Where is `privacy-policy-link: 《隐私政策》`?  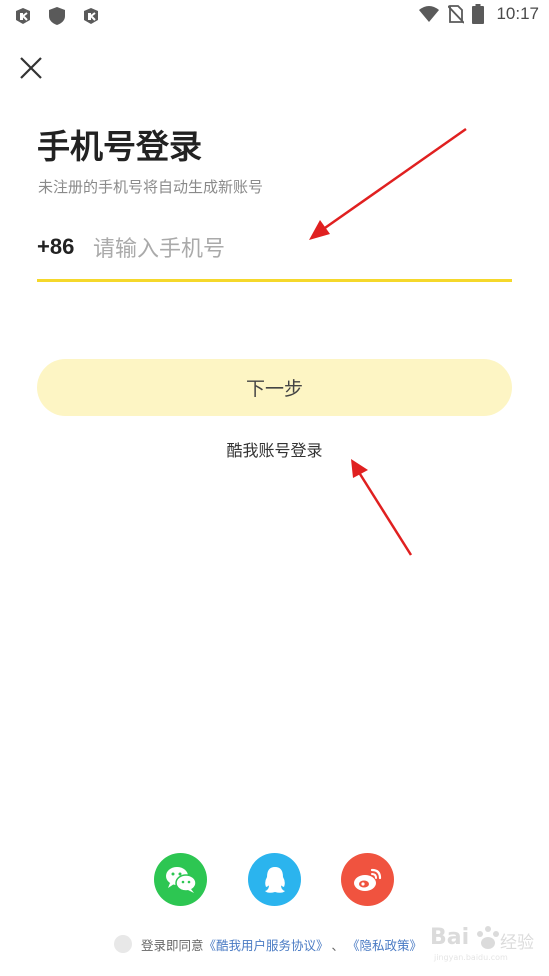 privacy-policy-link: 《隐私政策》 is located at coordinates (384, 944).